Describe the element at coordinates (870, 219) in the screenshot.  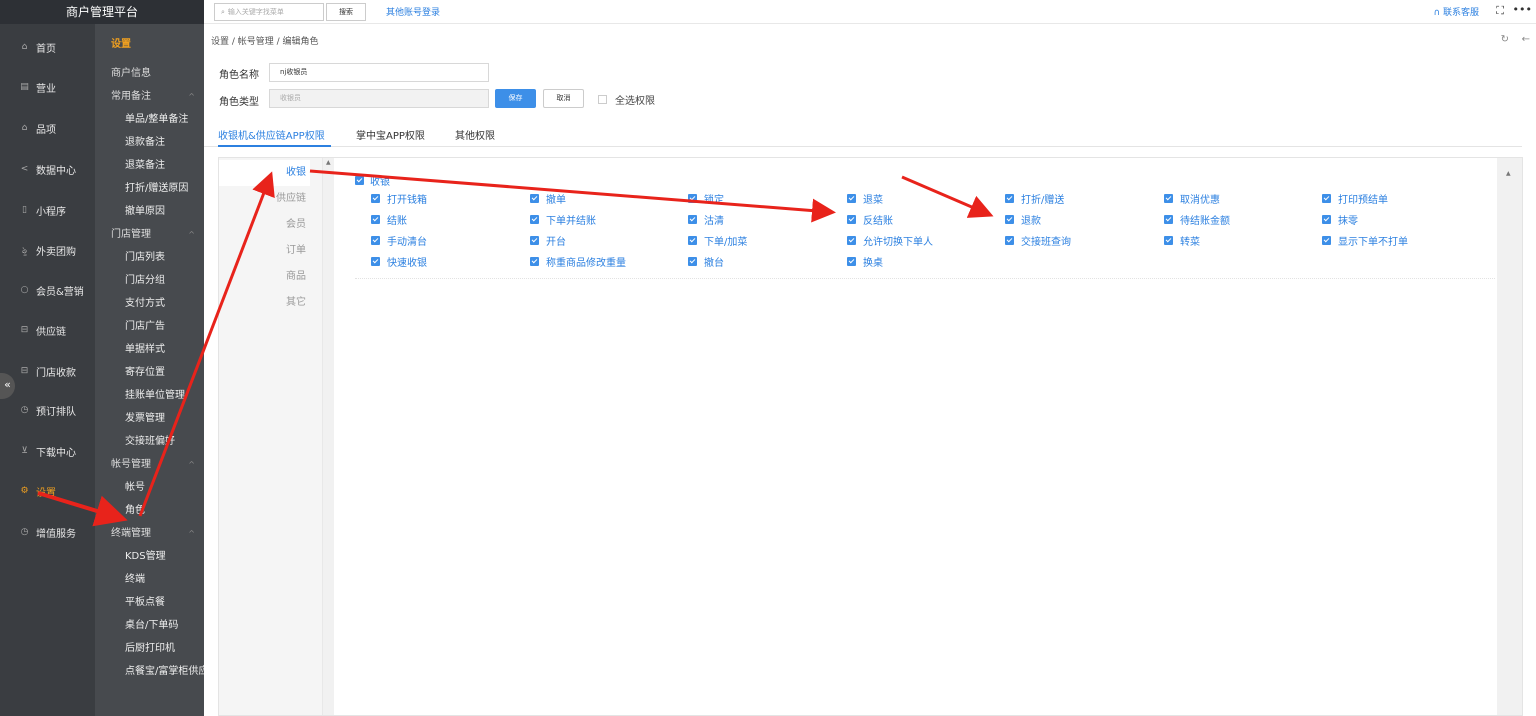
I see `permission-checkbox: 反结账` at that location.